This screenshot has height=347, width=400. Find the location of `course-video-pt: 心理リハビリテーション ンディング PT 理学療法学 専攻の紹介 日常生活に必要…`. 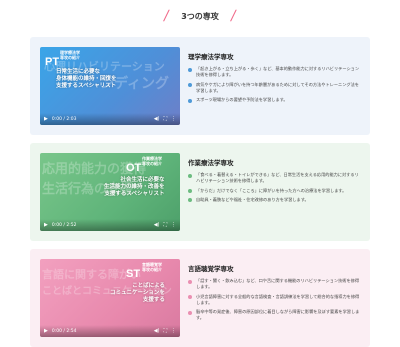

course-video-pt: 心理リハビリテーション ンディング PT 理学療法学 専攻の紹介 日常生活に必要… is located at coordinates (110, 86).